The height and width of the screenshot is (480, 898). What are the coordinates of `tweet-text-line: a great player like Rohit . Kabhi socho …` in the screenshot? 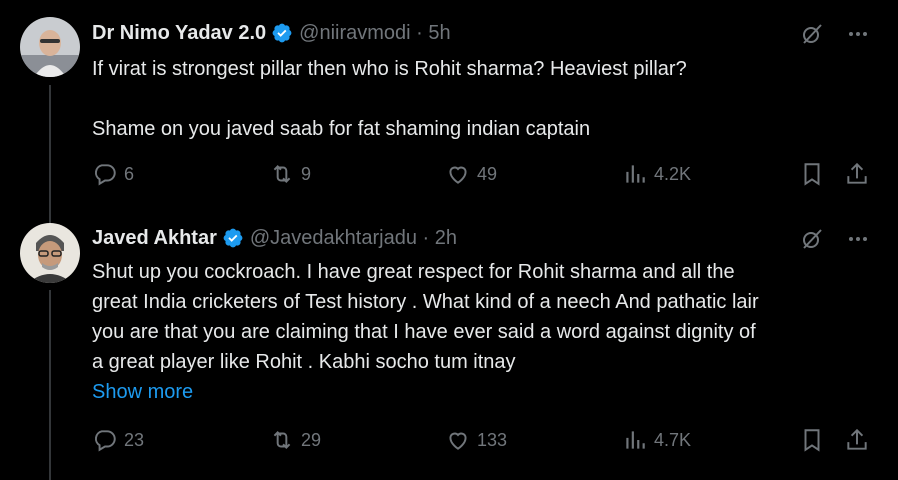 It's located at (304, 362).